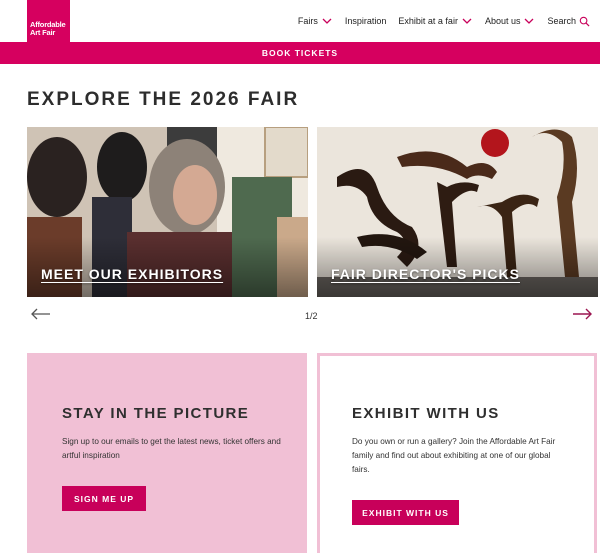 This screenshot has height=553, width=600. Describe the element at coordinates (307, 21) in the screenshot. I see `nav-label-fairs: Fairs` at that location.